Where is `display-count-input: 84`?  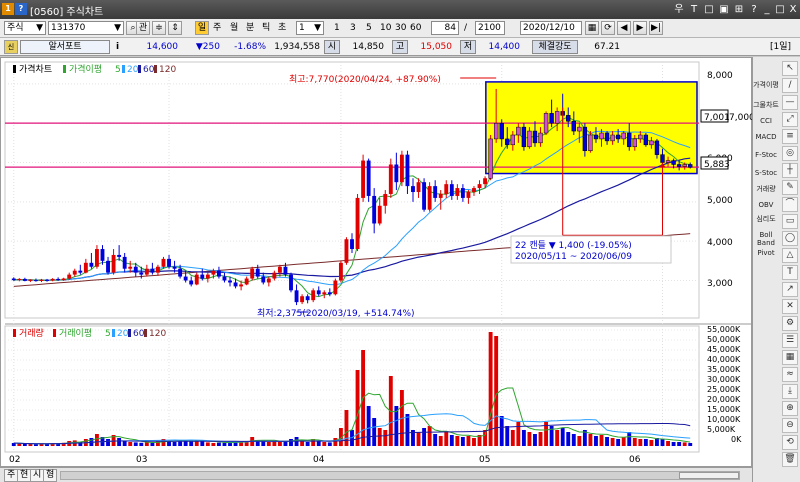
display-count-input: 84 is located at coordinates (445, 28).